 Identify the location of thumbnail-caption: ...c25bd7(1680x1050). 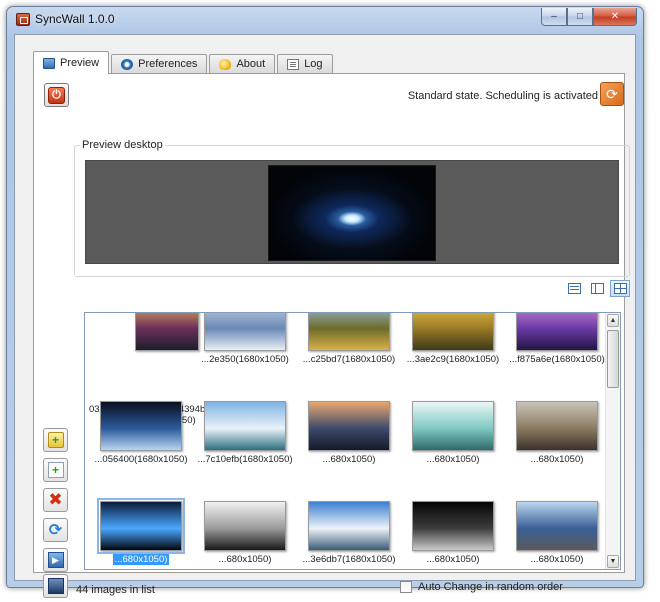
(349, 359).